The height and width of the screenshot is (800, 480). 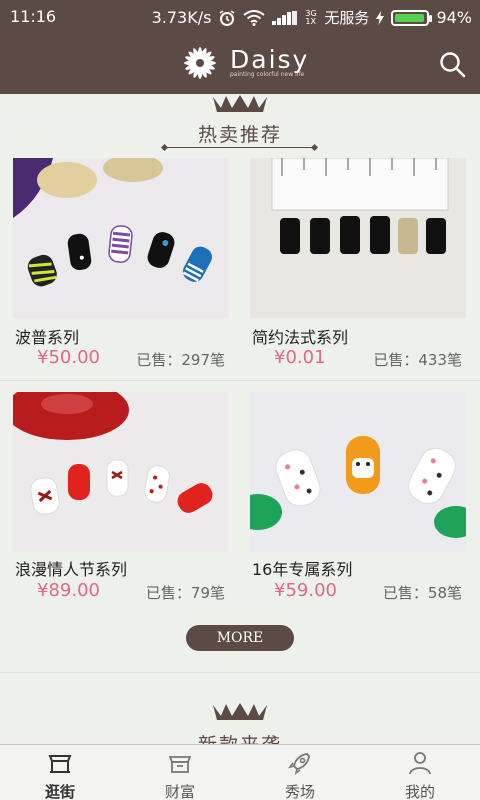 I want to click on service-status: 无服务, so click(x=347, y=18).